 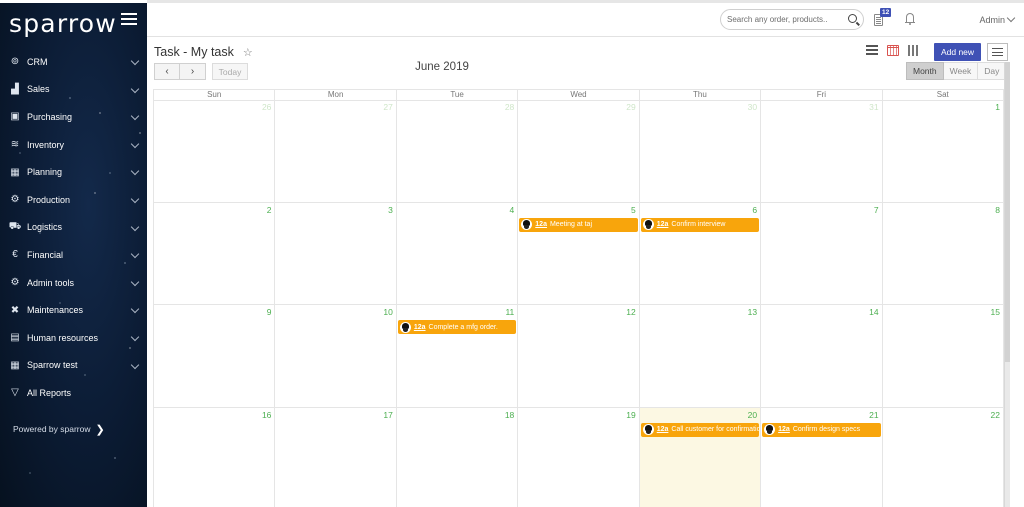 What do you see at coordinates (754, 210) in the screenshot?
I see `day-number: 6` at bounding box center [754, 210].